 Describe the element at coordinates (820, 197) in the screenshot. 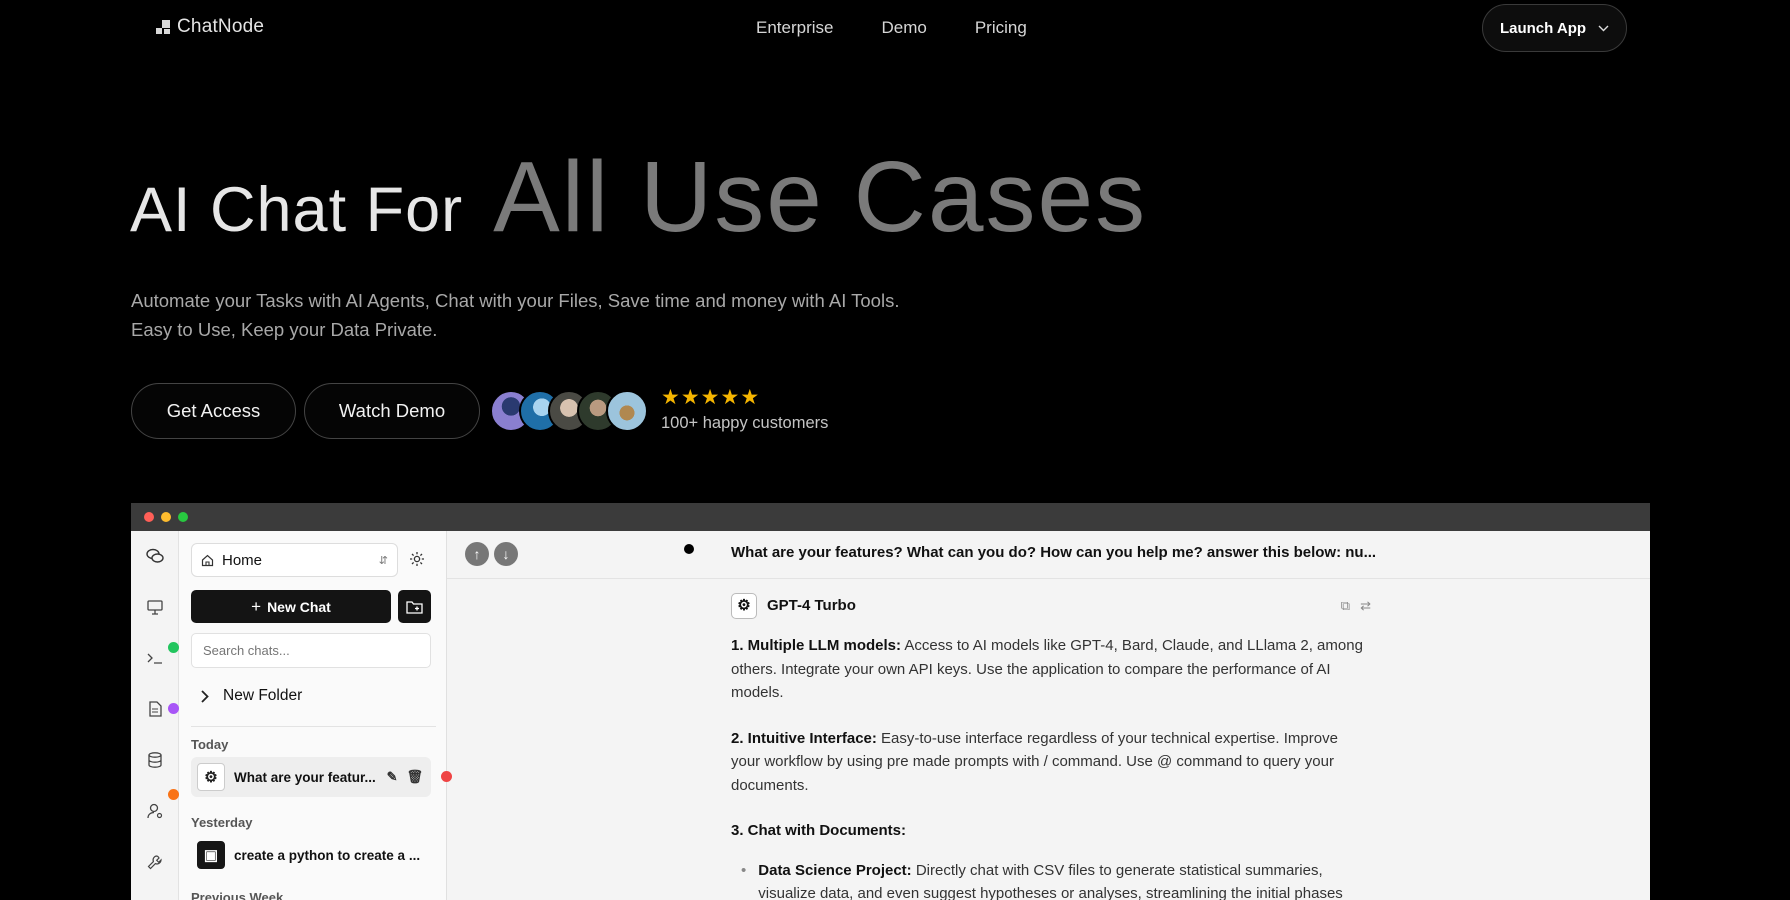

I see `hero-title-part2: All Use Cases` at that location.